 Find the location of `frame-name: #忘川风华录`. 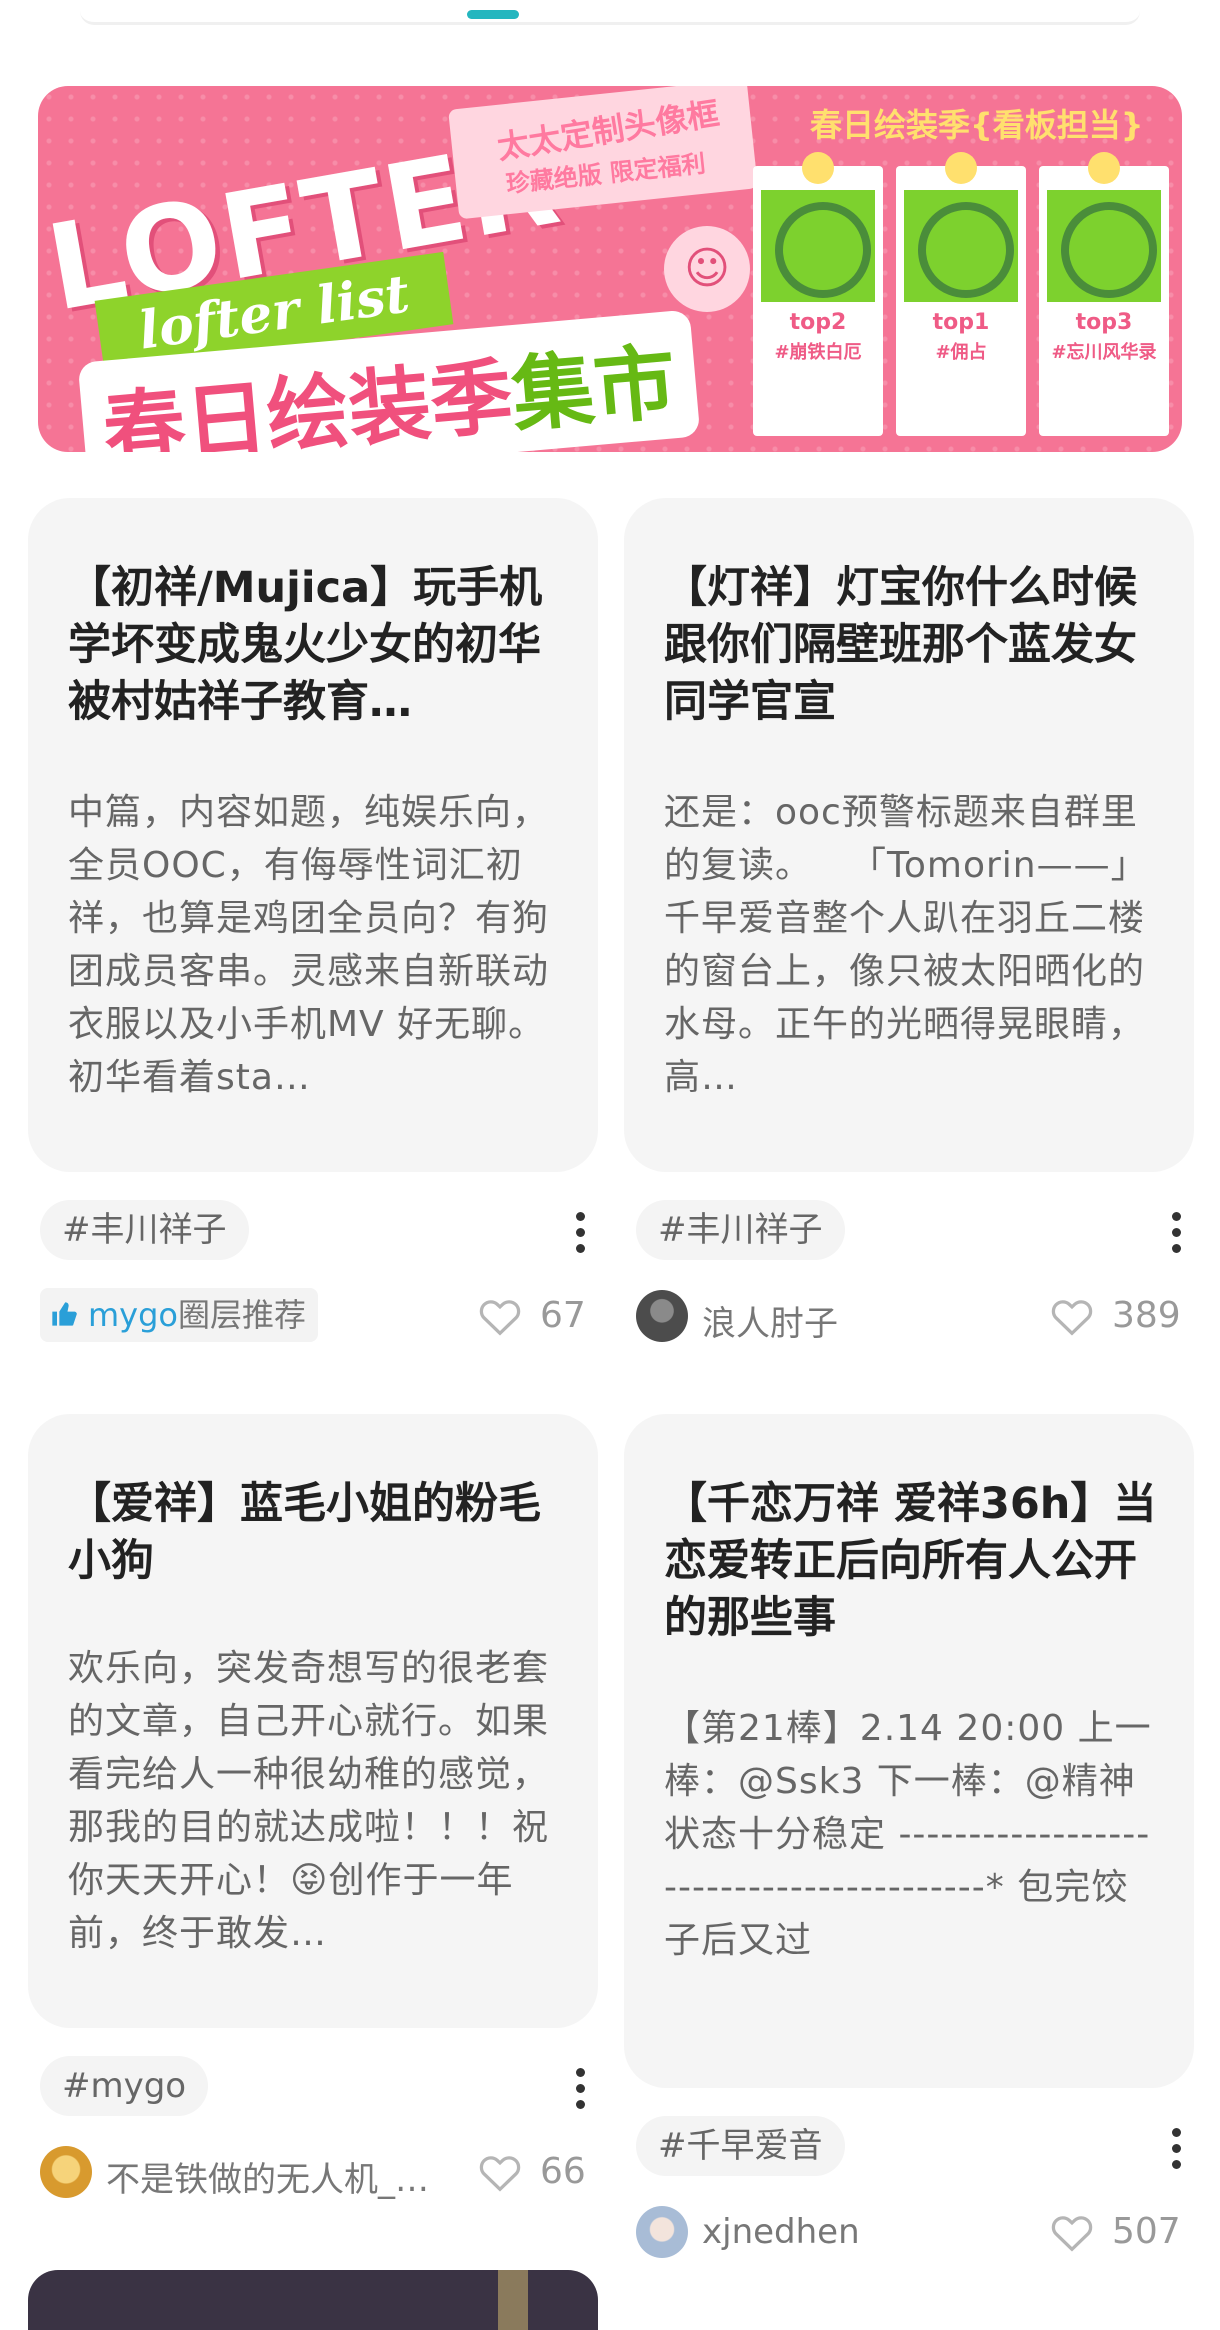

frame-name: #忘川风华录 is located at coordinates (1104, 352).